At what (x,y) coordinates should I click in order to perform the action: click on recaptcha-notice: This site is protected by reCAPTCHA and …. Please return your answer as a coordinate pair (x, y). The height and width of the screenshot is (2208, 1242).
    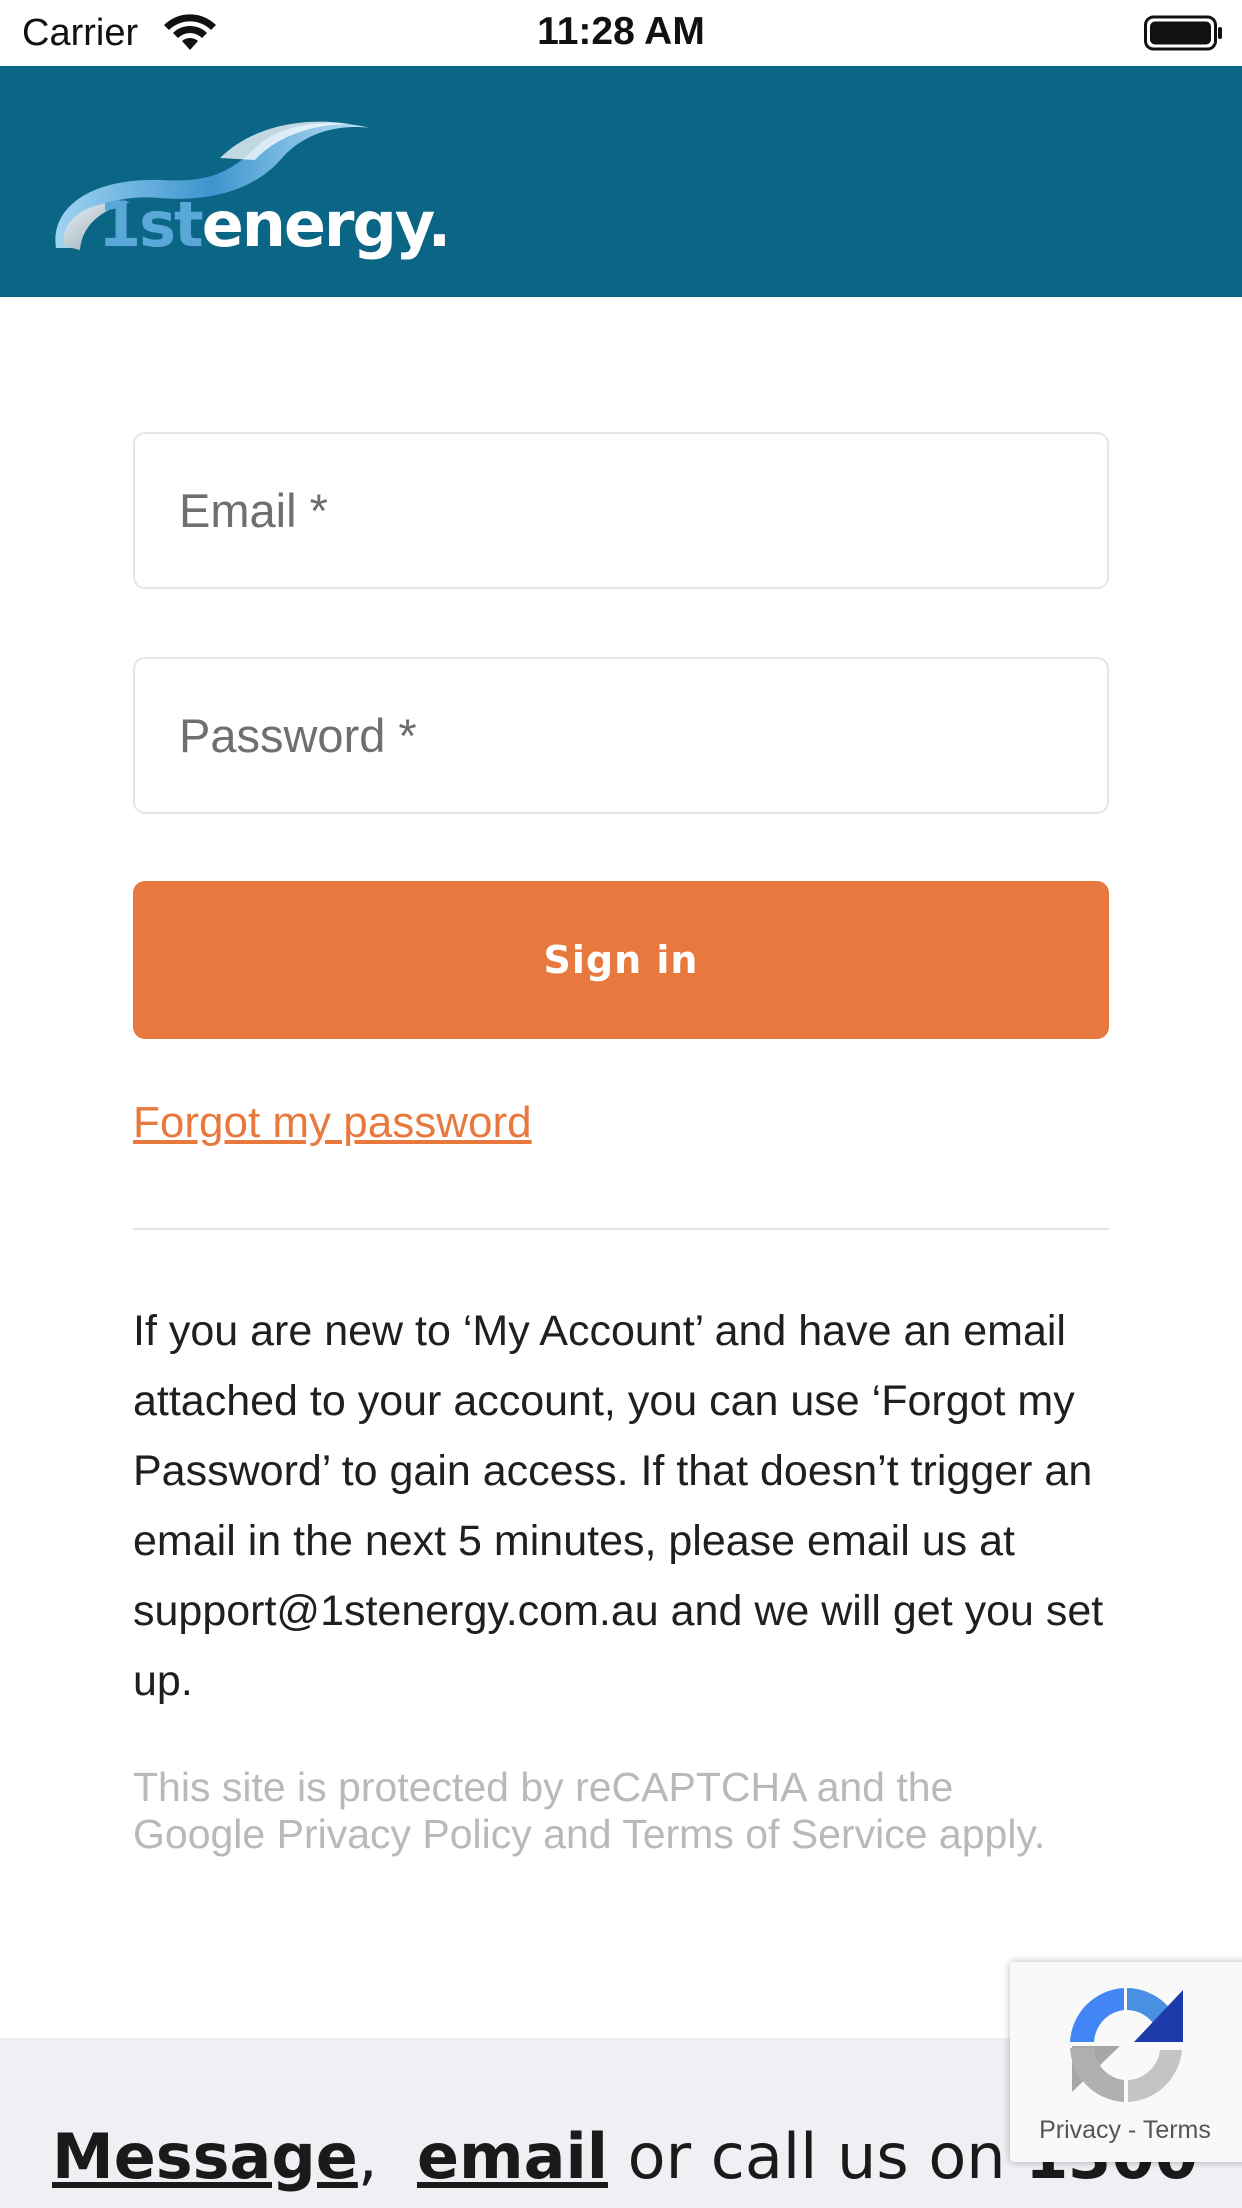
    Looking at the image, I should click on (589, 1810).